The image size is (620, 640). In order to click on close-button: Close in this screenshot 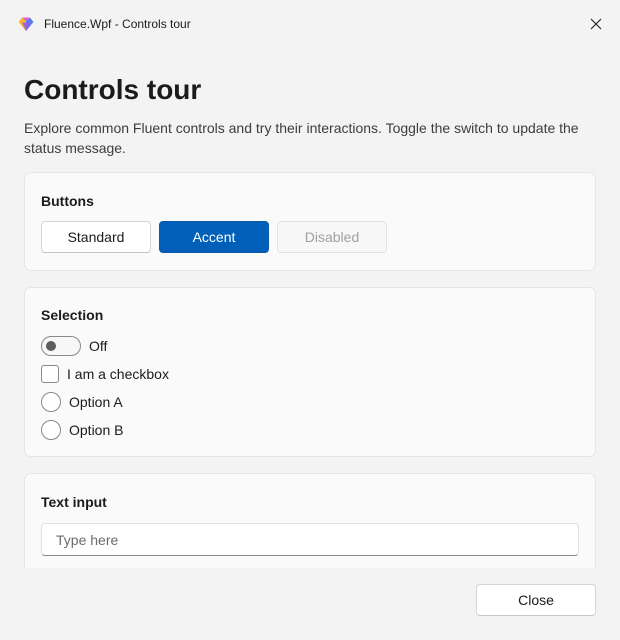, I will do `click(536, 600)`.